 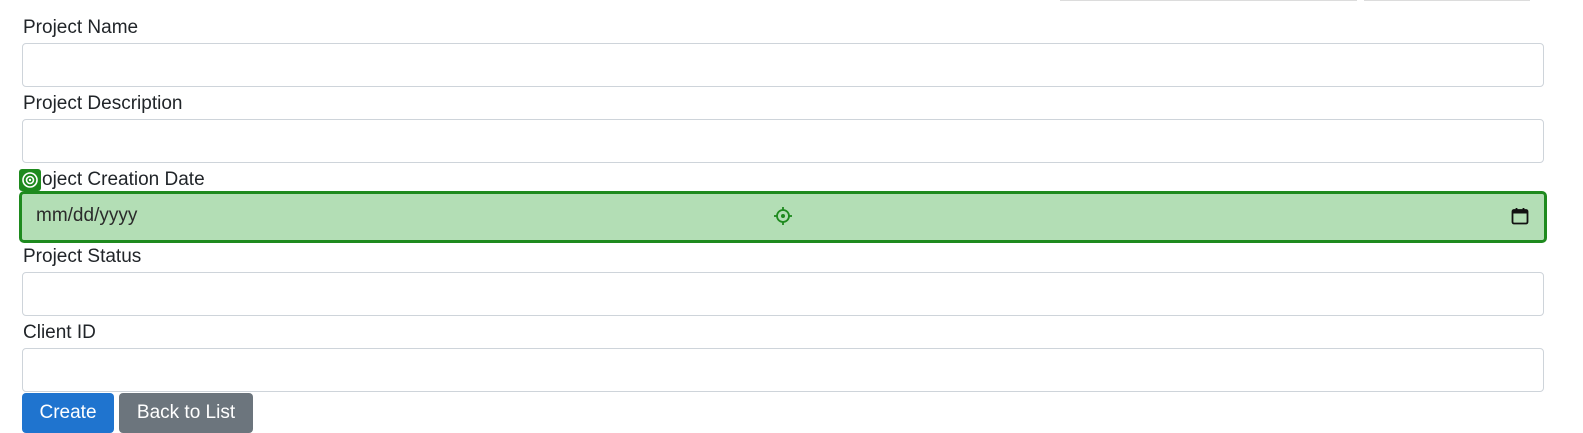 I want to click on project-name-input, so click(x=783, y=65).